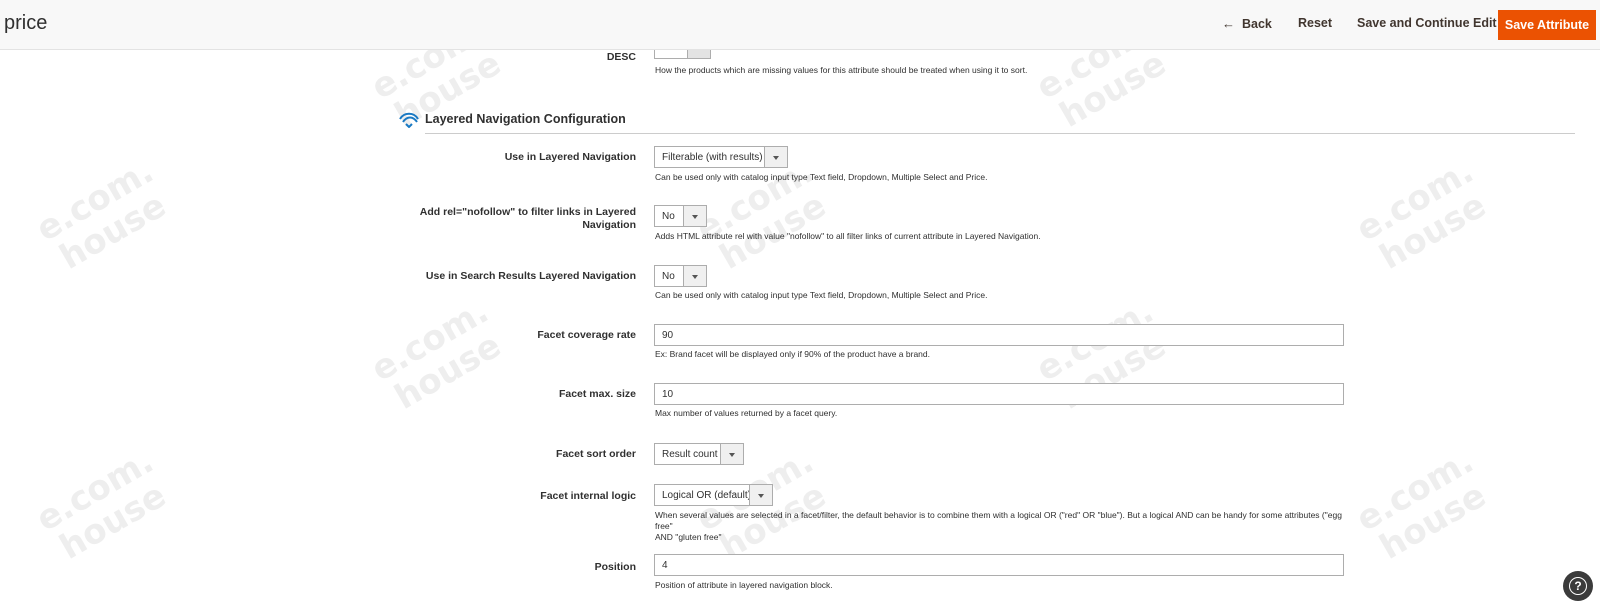 The image size is (1600, 606). What do you see at coordinates (586, 335) in the screenshot?
I see `field-label: Facet coverage rate` at bounding box center [586, 335].